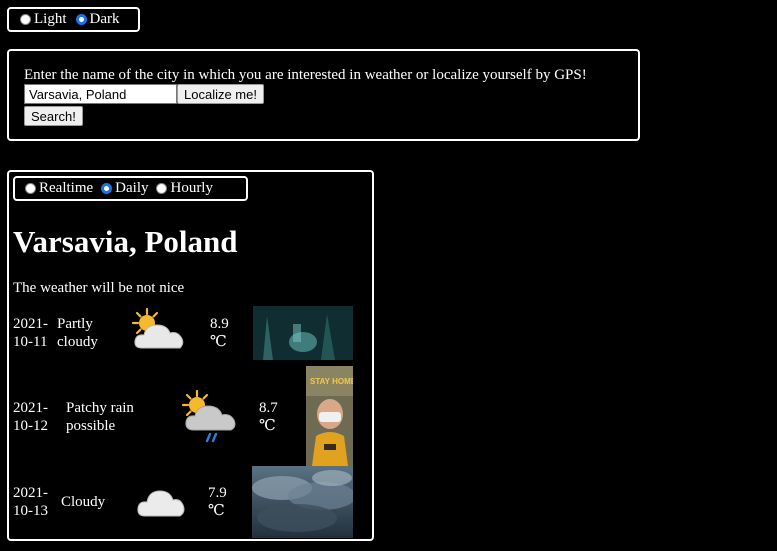  Describe the element at coordinates (219, 333) in the screenshot. I see `forecast-temperature: 8.9 ℃` at that location.